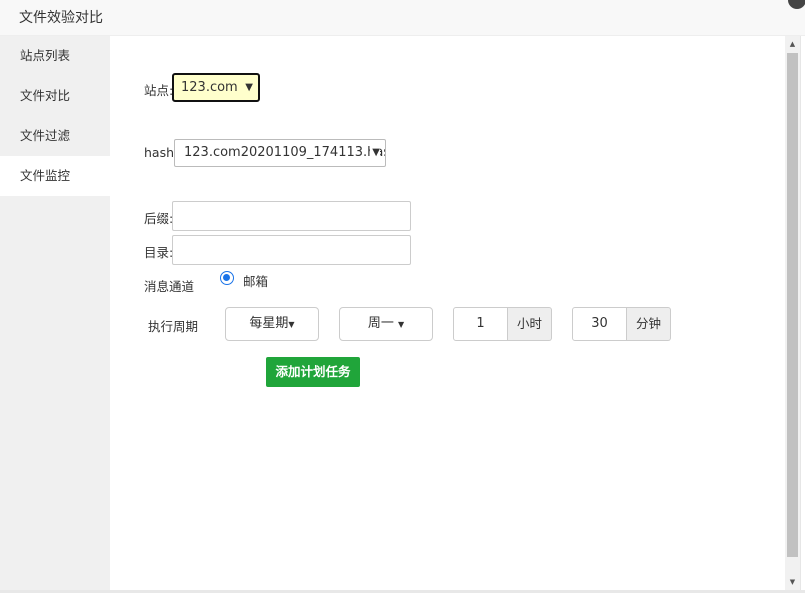 The height and width of the screenshot is (593, 805). Describe the element at coordinates (792, 582) in the screenshot. I see `scroll-down-icon: ▼` at that location.